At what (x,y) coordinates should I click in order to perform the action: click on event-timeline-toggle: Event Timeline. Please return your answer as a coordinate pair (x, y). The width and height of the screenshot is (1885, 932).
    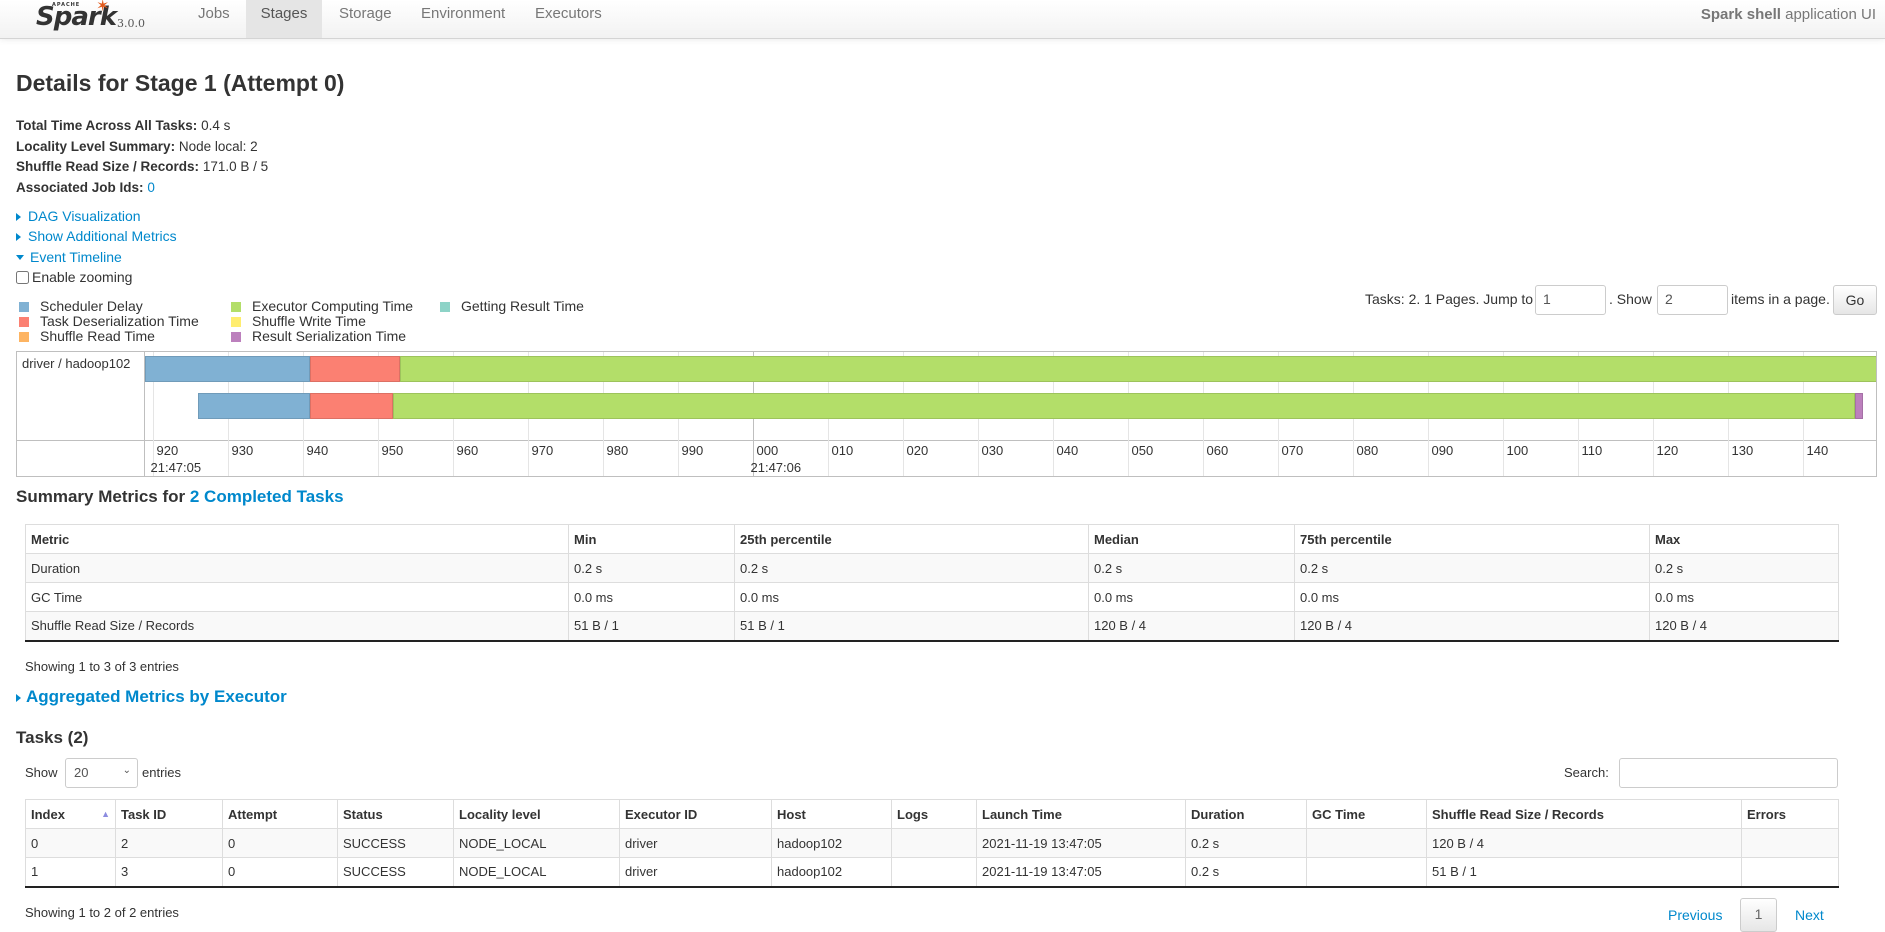
    Looking at the image, I should click on (69, 257).